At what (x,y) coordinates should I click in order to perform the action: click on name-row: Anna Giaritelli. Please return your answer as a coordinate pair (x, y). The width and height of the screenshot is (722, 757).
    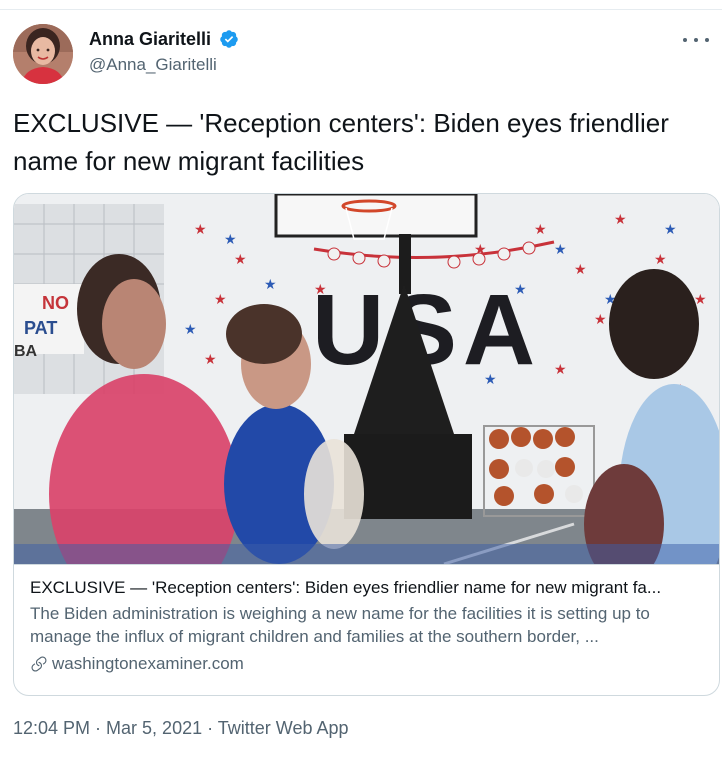
    Looking at the image, I should click on (164, 39).